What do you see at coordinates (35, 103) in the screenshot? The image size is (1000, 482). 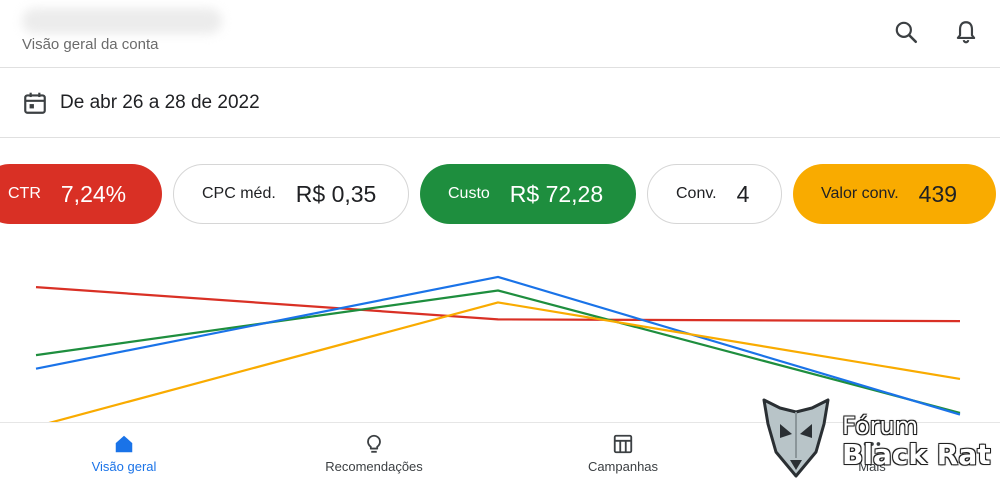 I see `calendar-icon` at bounding box center [35, 103].